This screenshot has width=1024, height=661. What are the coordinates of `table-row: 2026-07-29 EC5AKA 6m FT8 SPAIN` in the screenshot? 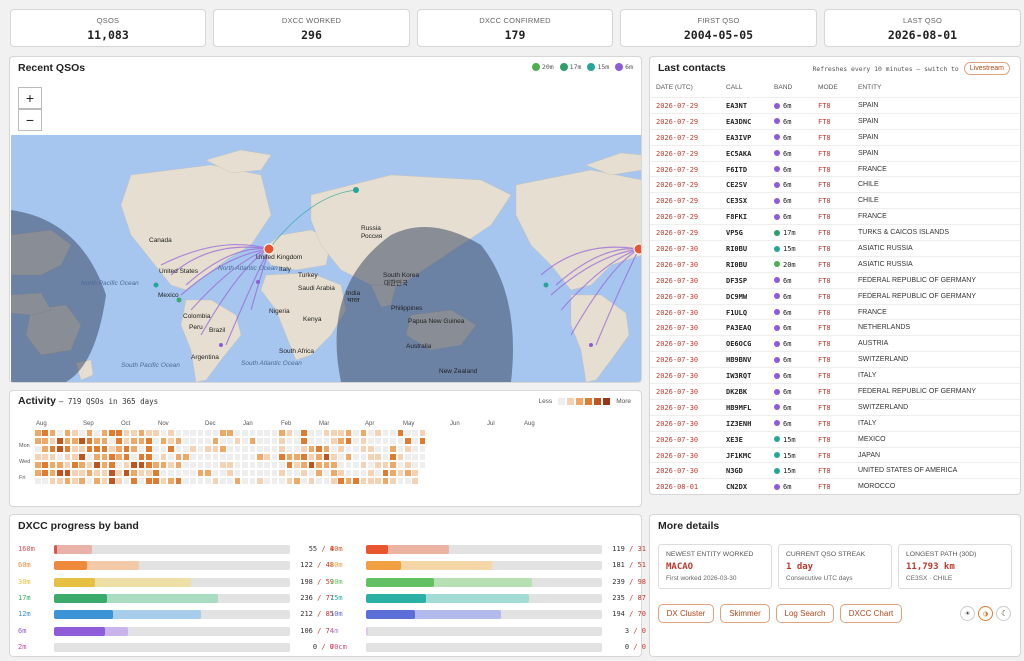 It's located at (835, 152).